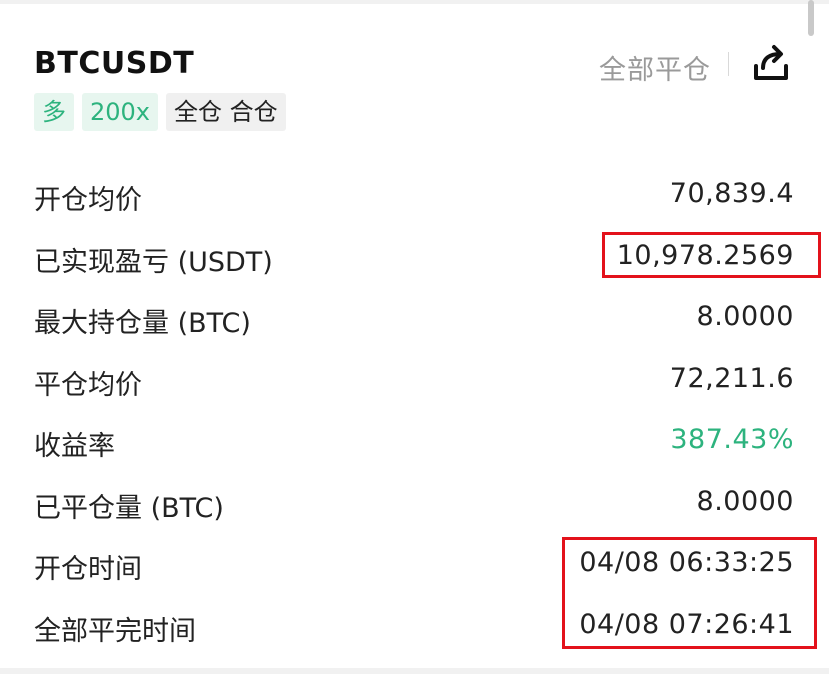 The width and height of the screenshot is (829, 674). I want to click on detail-row-max-position: 最大持仓量 (BTC) 8.0000, so click(414, 324).